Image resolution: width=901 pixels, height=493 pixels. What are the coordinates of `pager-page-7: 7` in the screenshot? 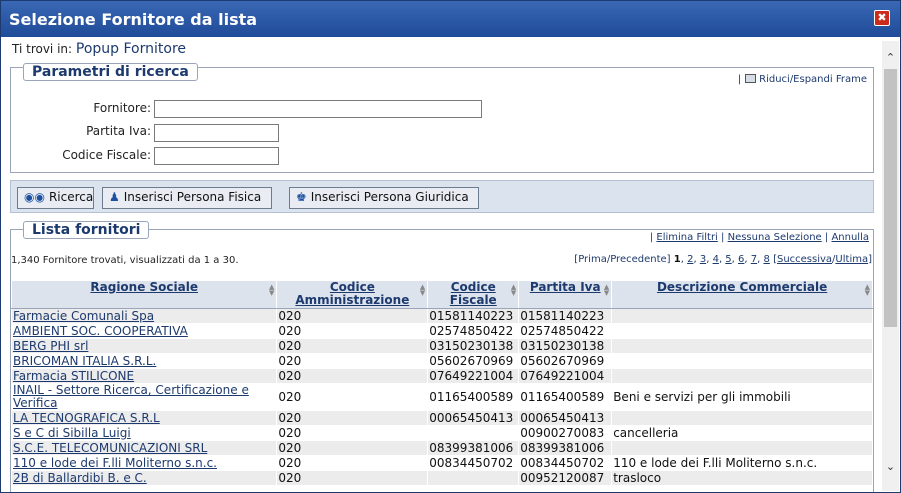 It's located at (754, 259).